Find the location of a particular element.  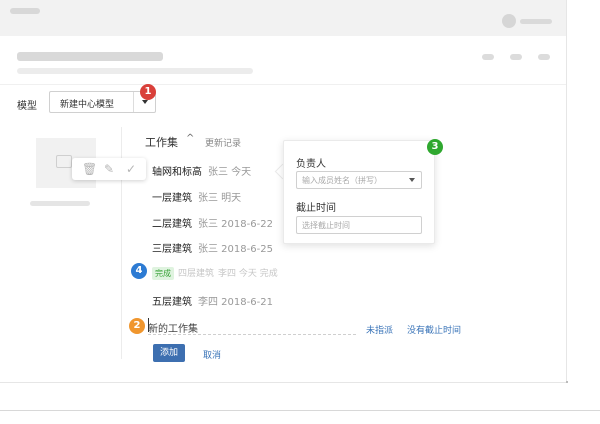

owner-select: 输入成员姓名（拼写） is located at coordinates (359, 180).